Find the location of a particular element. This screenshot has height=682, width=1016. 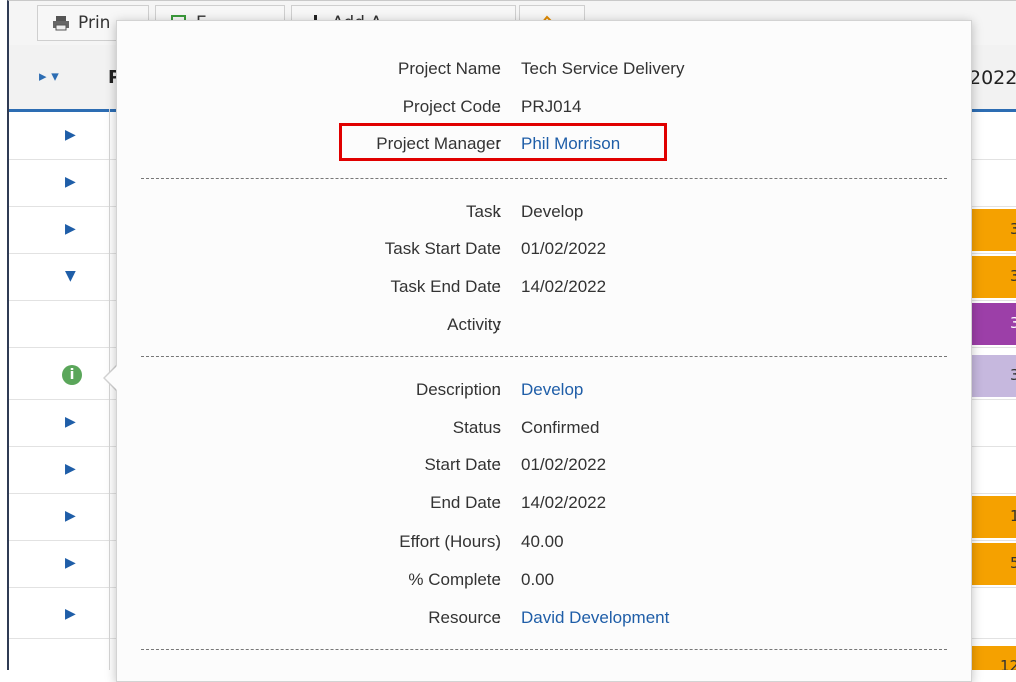

row-gutter is located at coordinates (73, 389).